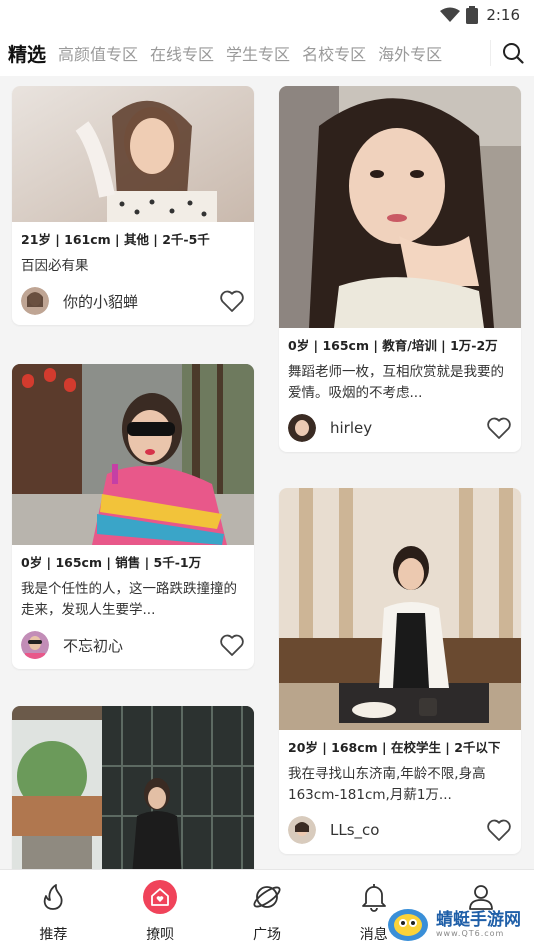  I want to click on watermark-sub: www.QT6.com, so click(470, 933).